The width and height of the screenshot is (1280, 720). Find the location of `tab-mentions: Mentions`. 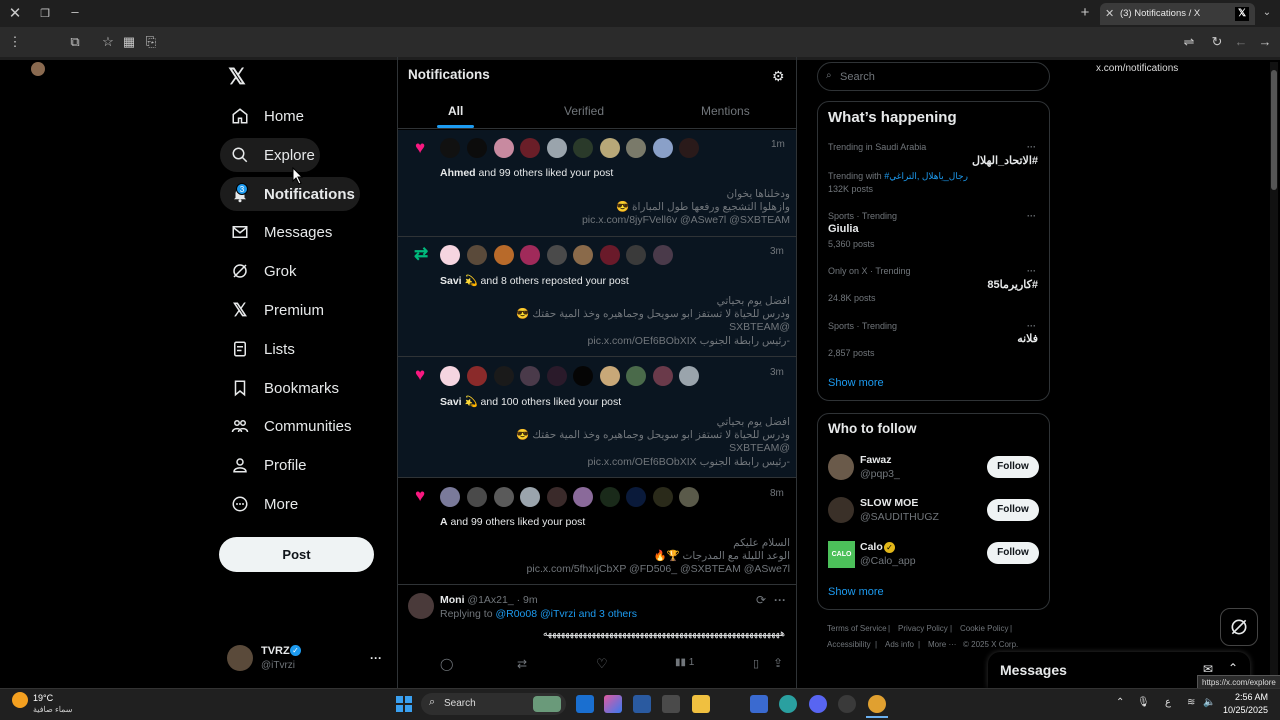

tab-mentions: Mentions is located at coordinates (725, 111).